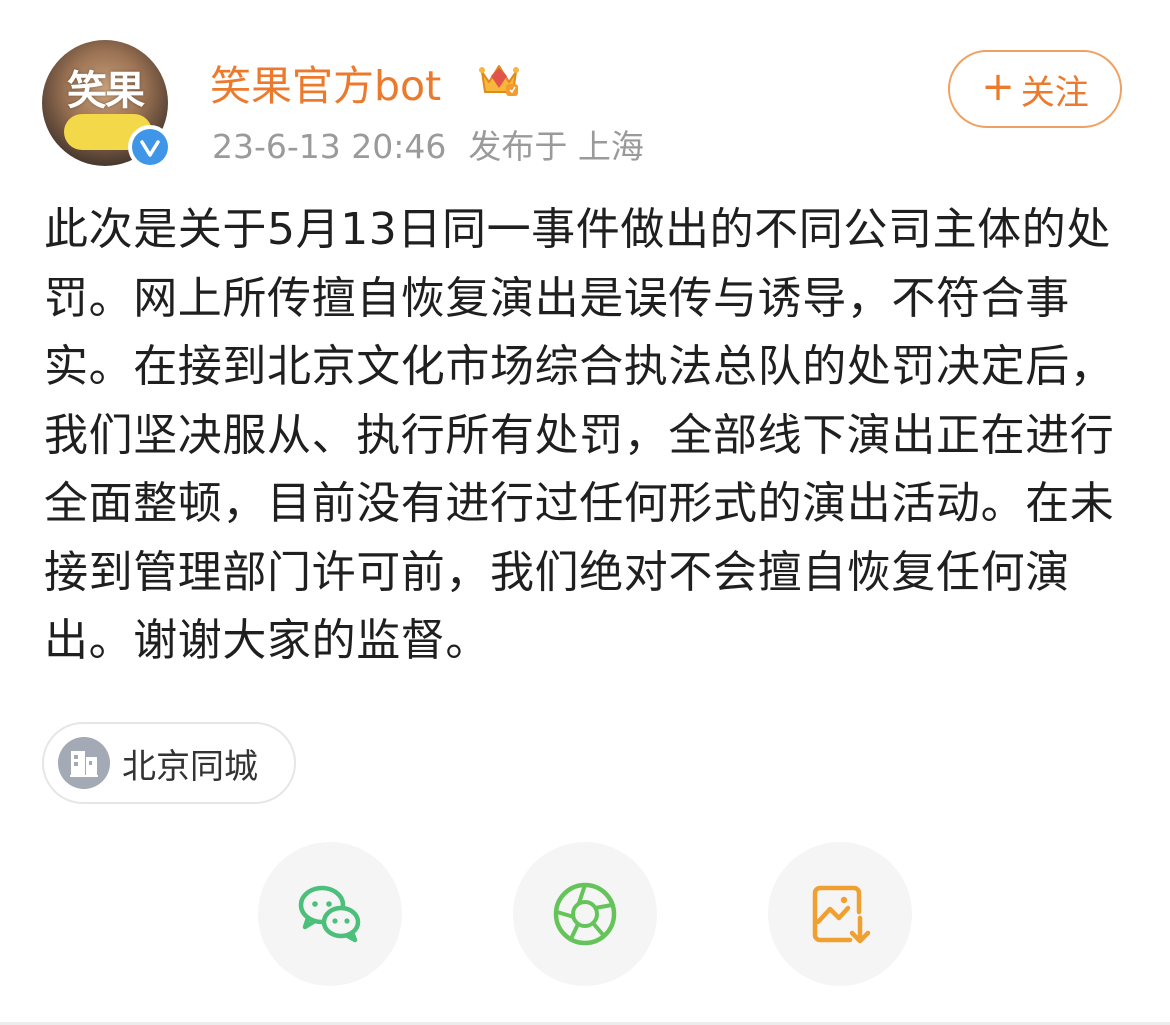 This screenshot has width=1170, height=1025. What do you see at coordinates (106, 91) in the screenshot?
I see `avatar-text: 笑果` at bounding box center [106, 91].